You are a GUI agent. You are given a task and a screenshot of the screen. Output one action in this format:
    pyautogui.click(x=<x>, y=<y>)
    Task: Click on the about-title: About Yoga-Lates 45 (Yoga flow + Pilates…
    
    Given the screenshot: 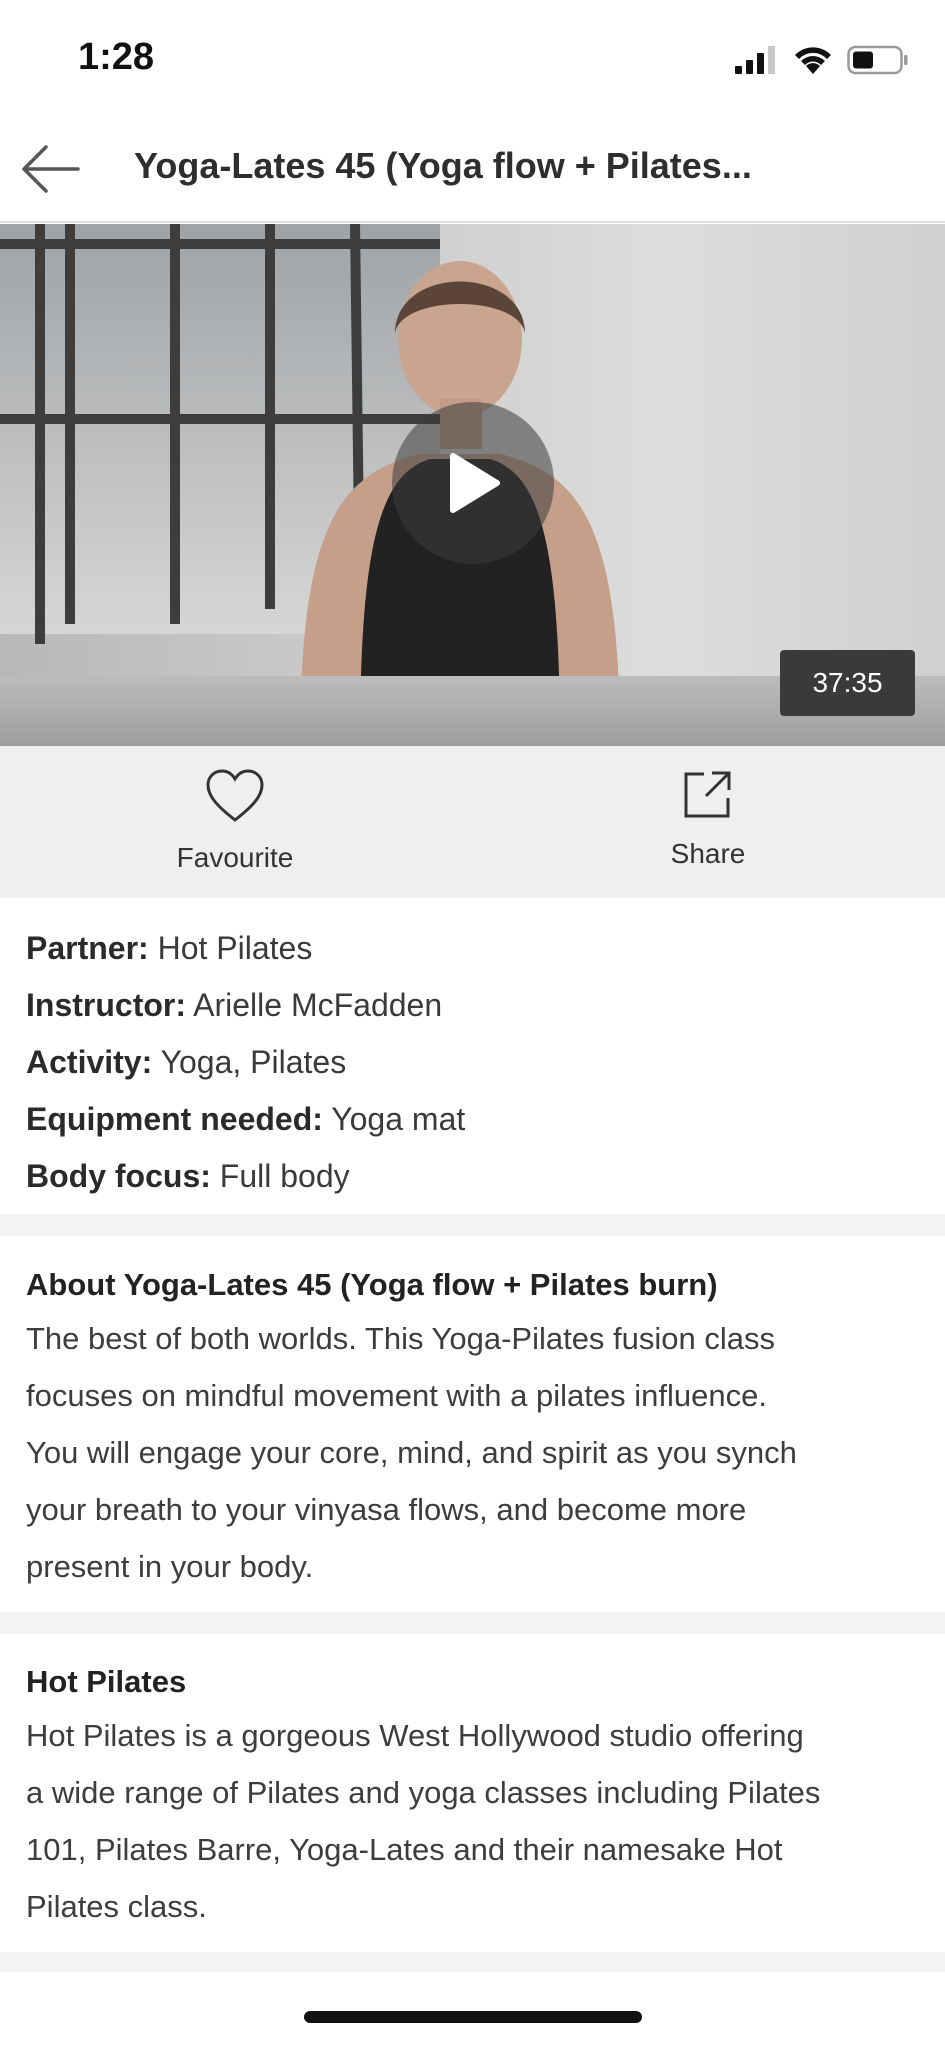 What is the action you would take?
    pyautogui.click(x=372, y=1284)
    